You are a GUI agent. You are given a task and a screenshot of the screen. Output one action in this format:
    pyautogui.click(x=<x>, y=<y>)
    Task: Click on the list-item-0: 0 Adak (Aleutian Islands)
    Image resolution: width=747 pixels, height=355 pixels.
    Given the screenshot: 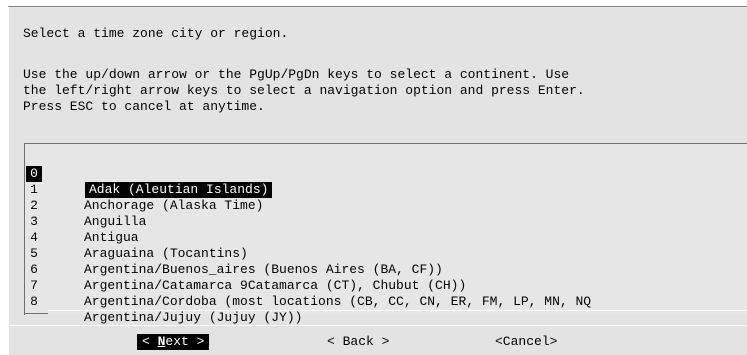 What is the action you would take?
    pyautogui.click(x=149, y=174)
    